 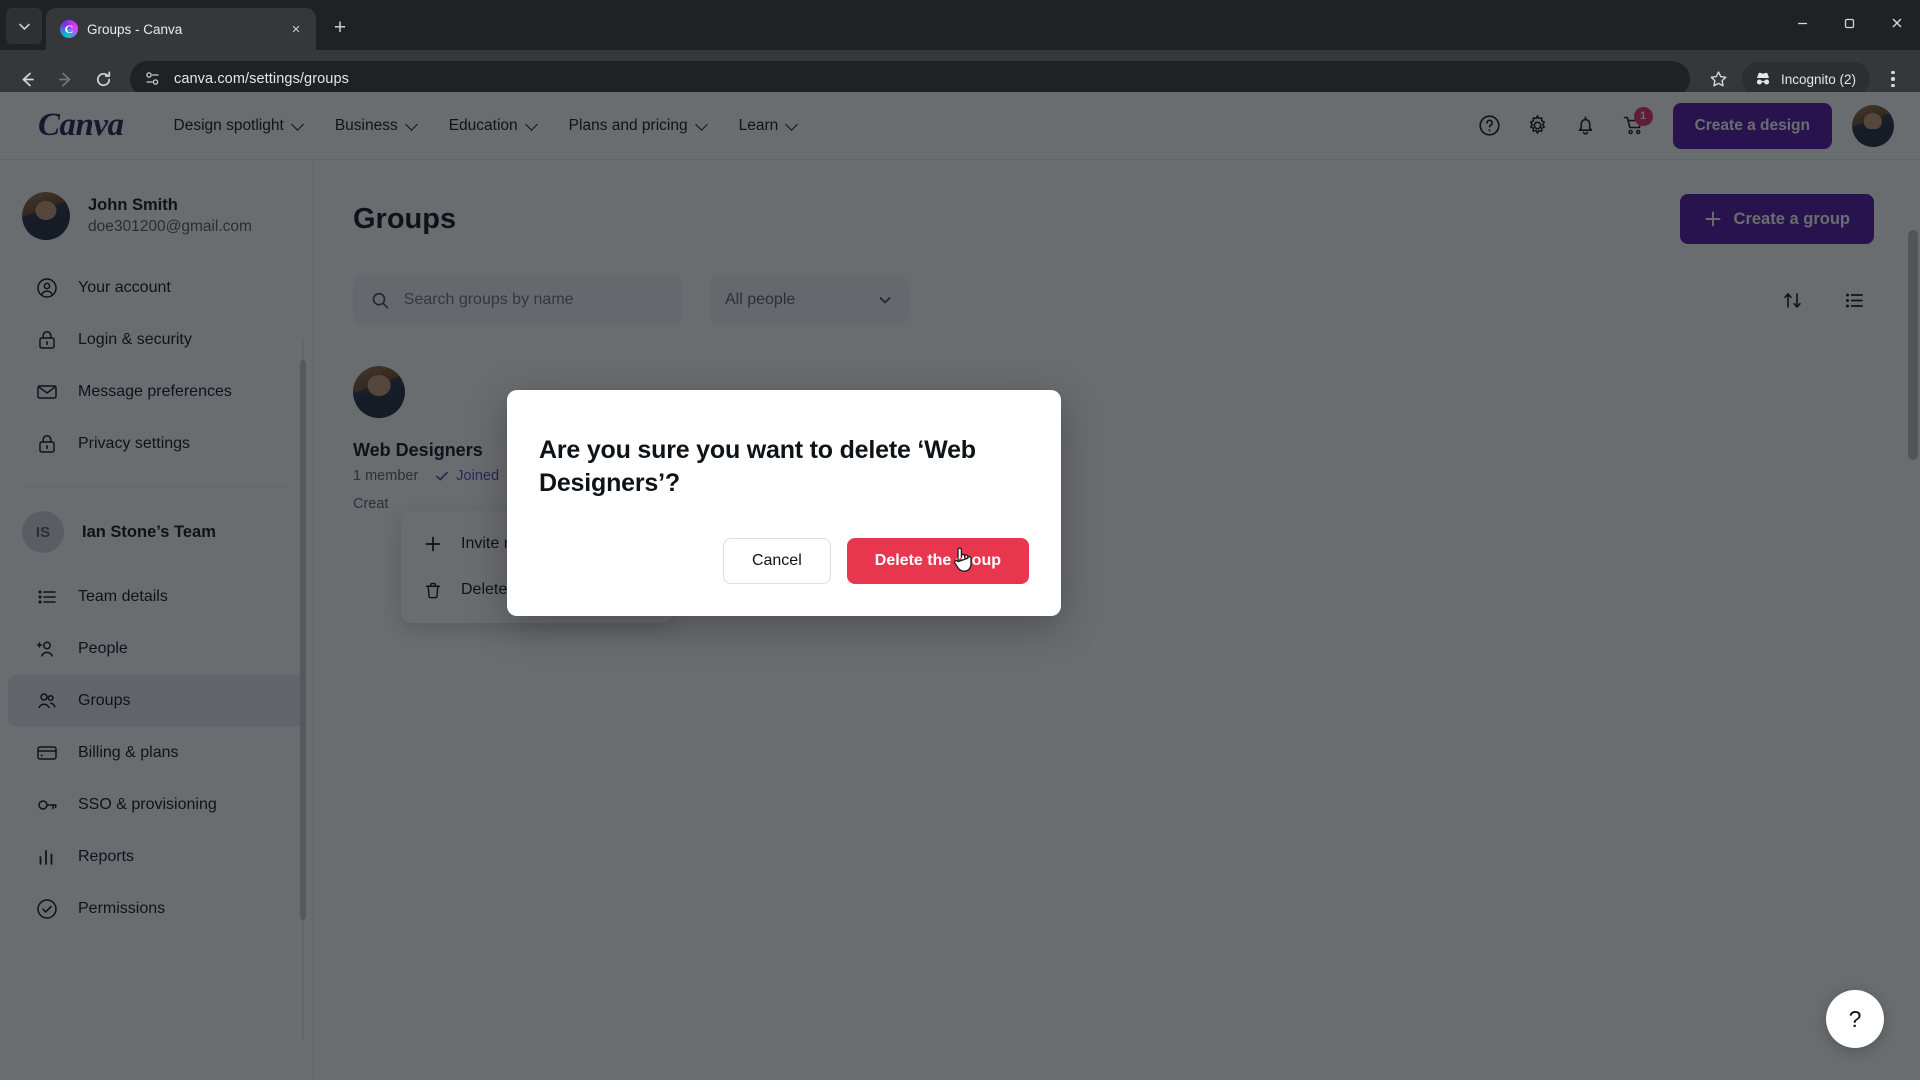 What do you see at coordinates (296, 29) in the screenshot?
I see `close-icon: ×` at bounding box center [296, 29].